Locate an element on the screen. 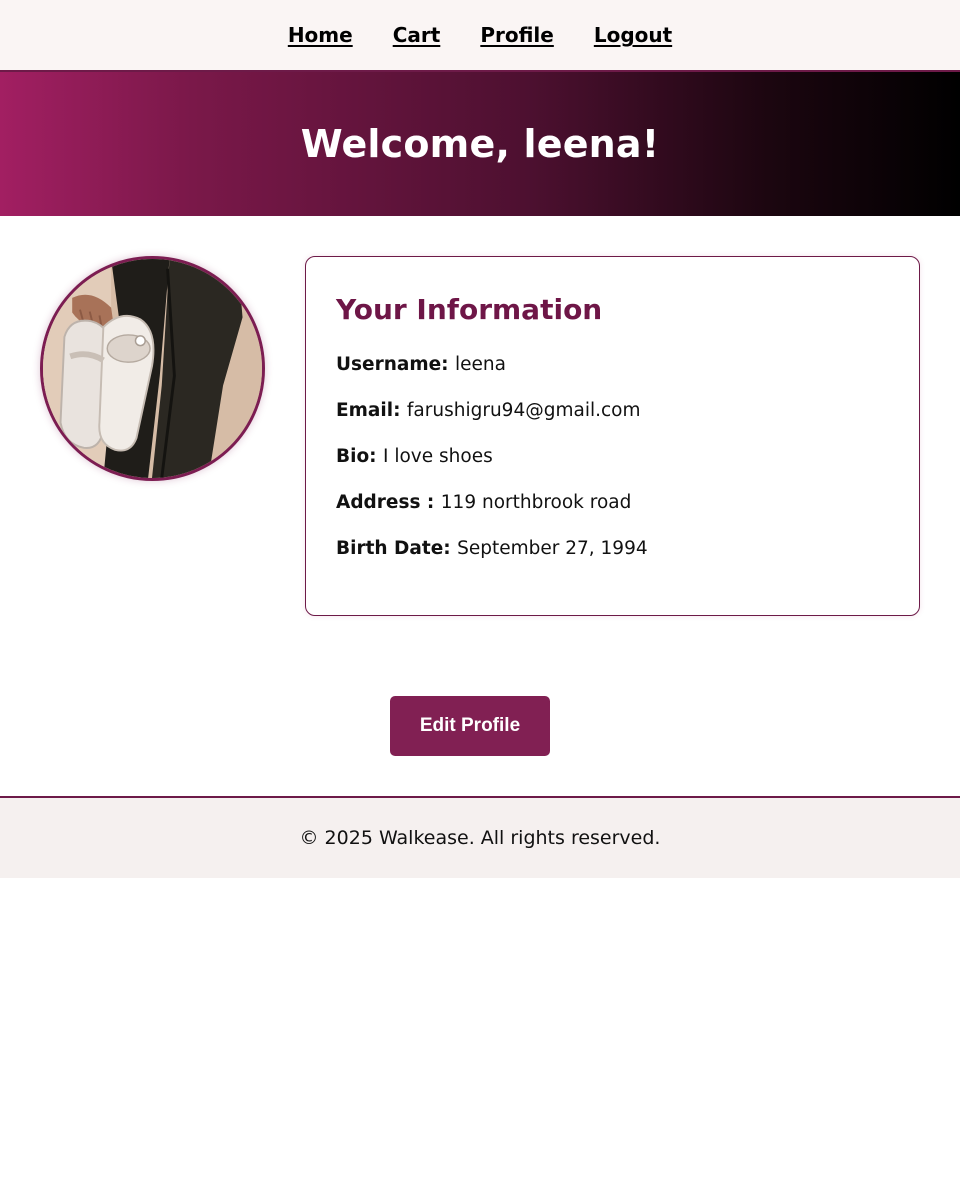 Image resolution: width=960 pixels, height=1196 pixels. profile-avatar is located at coordinates (152, 368).